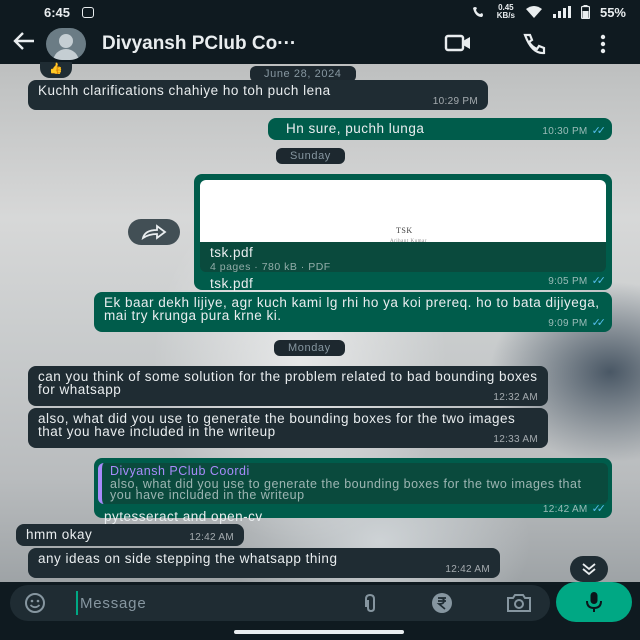 The height and width of the screenshot is (640, 640). I want to click on message-text: pytesseract and open-cv, so click(183, 516).